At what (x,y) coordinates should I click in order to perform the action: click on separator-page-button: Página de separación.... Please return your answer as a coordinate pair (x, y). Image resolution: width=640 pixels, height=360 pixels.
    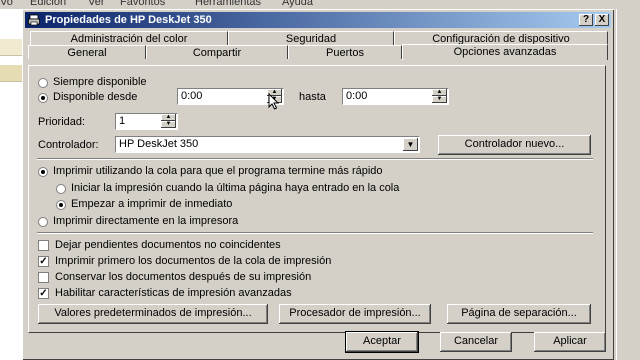
    Looking at the image, I should click on (519, 314).